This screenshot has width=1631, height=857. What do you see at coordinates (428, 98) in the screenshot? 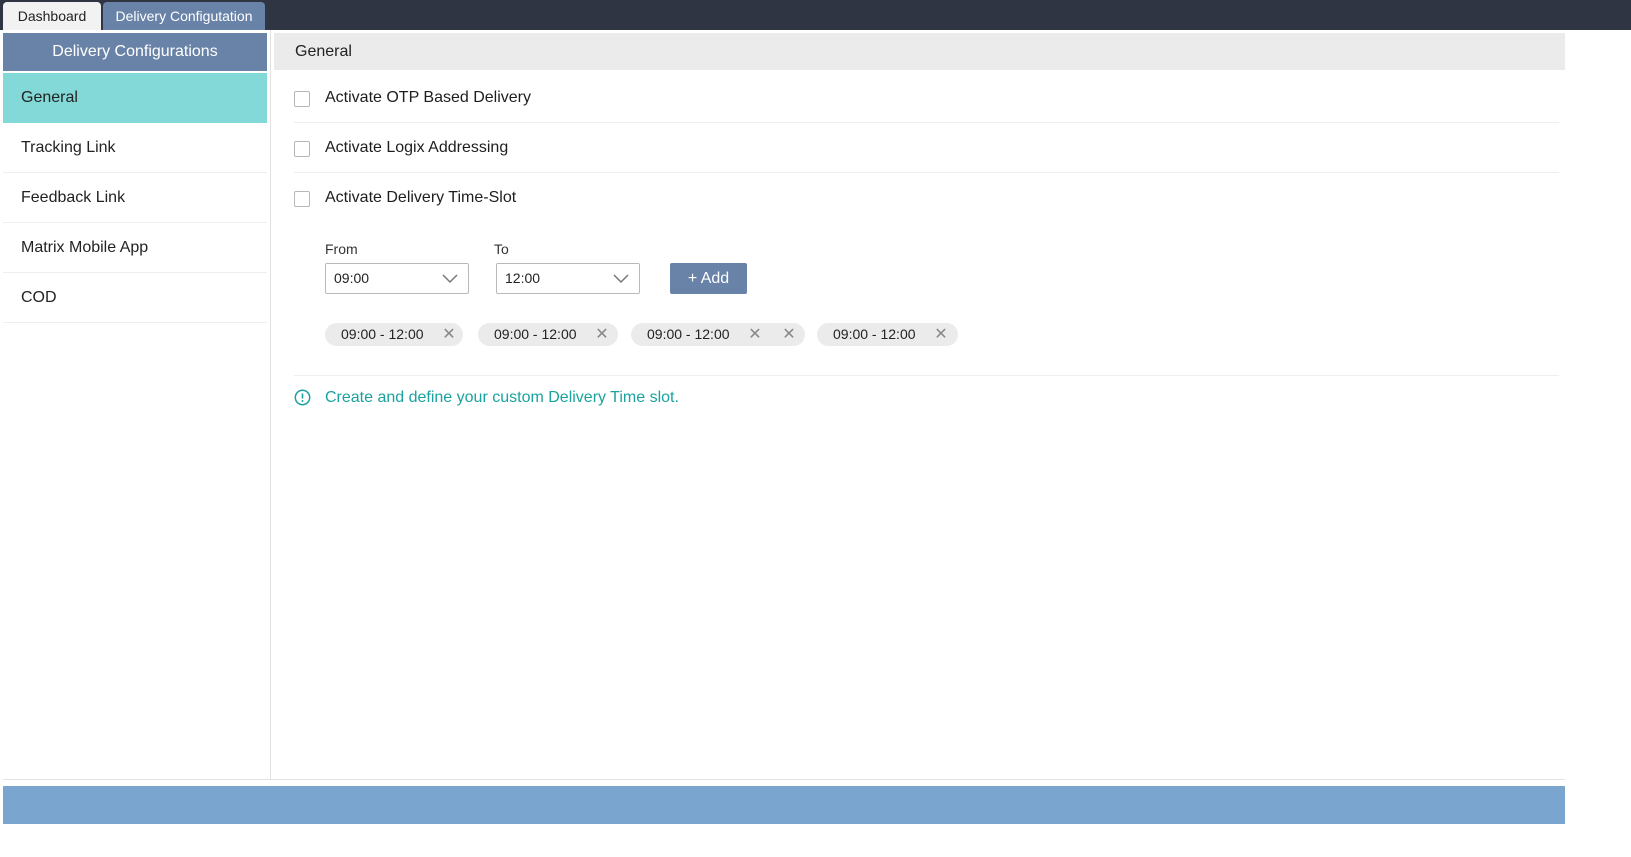
I see `otp-delivery-label: Activate OTP Based Delivery` at bounding box center [428, 98].